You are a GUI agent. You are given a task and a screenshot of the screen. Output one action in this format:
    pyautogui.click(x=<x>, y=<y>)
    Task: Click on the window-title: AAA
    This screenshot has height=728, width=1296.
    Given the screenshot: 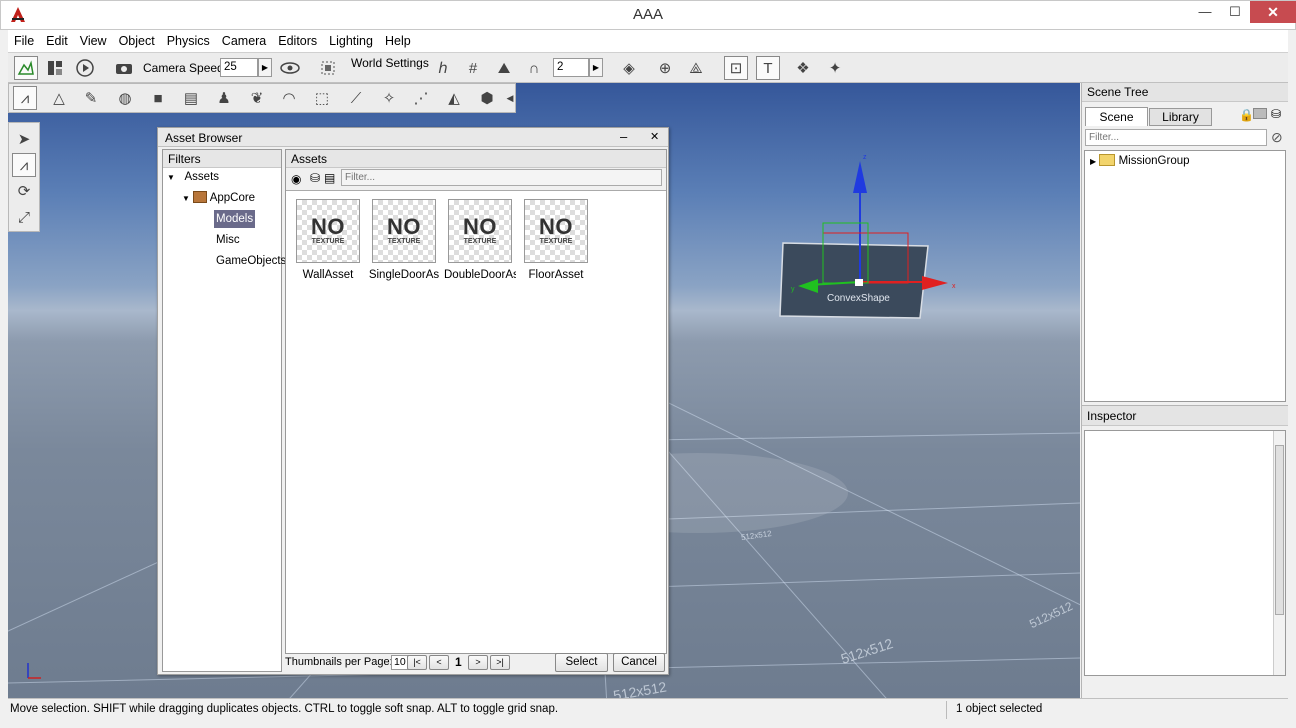 What is the action you would take?
    pyautogui.click(x=647, y=14)
    